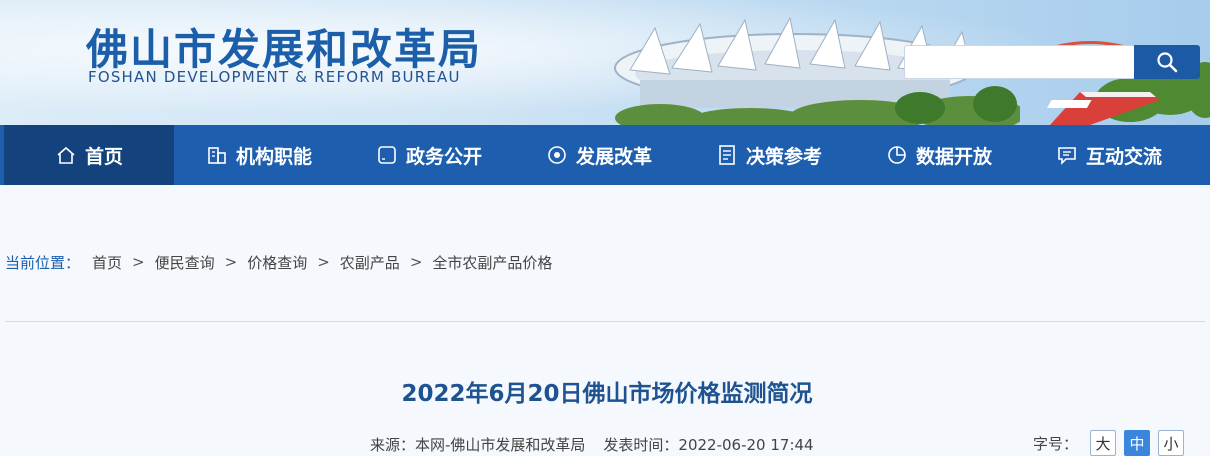  What do you see at coordinates (443, 156) in the screenshot?
I see `nav-item-label: 政务公开` at bounding box center [443, 156].